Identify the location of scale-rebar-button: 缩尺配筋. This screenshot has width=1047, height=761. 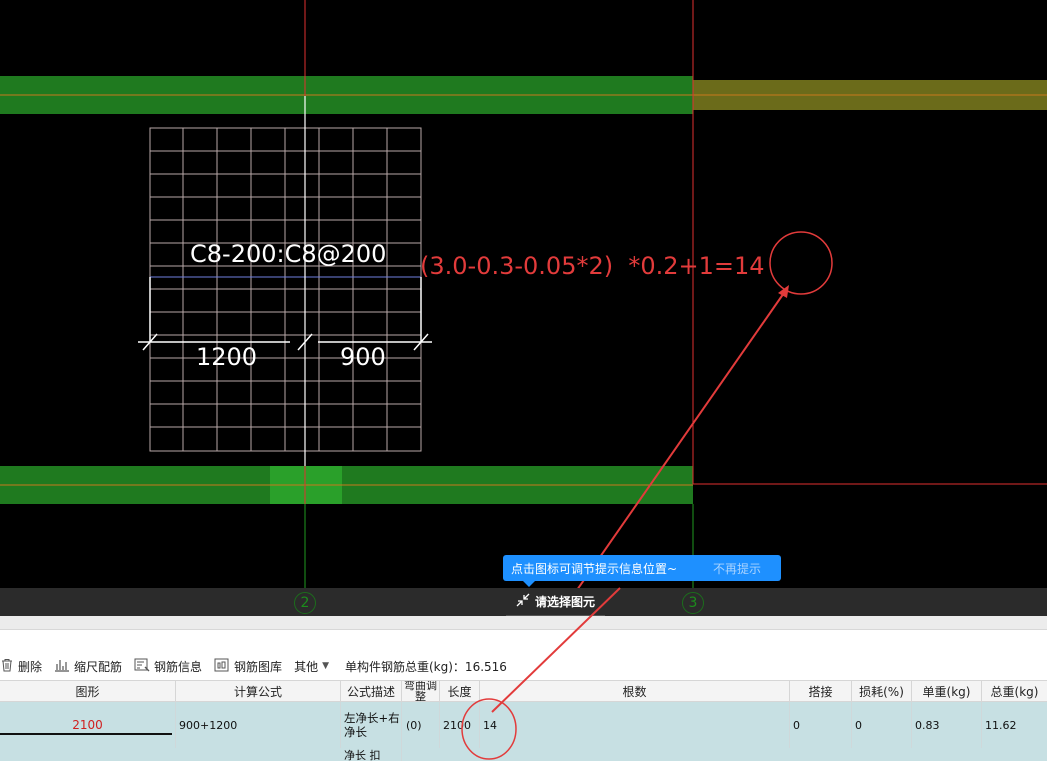
(88, 666).